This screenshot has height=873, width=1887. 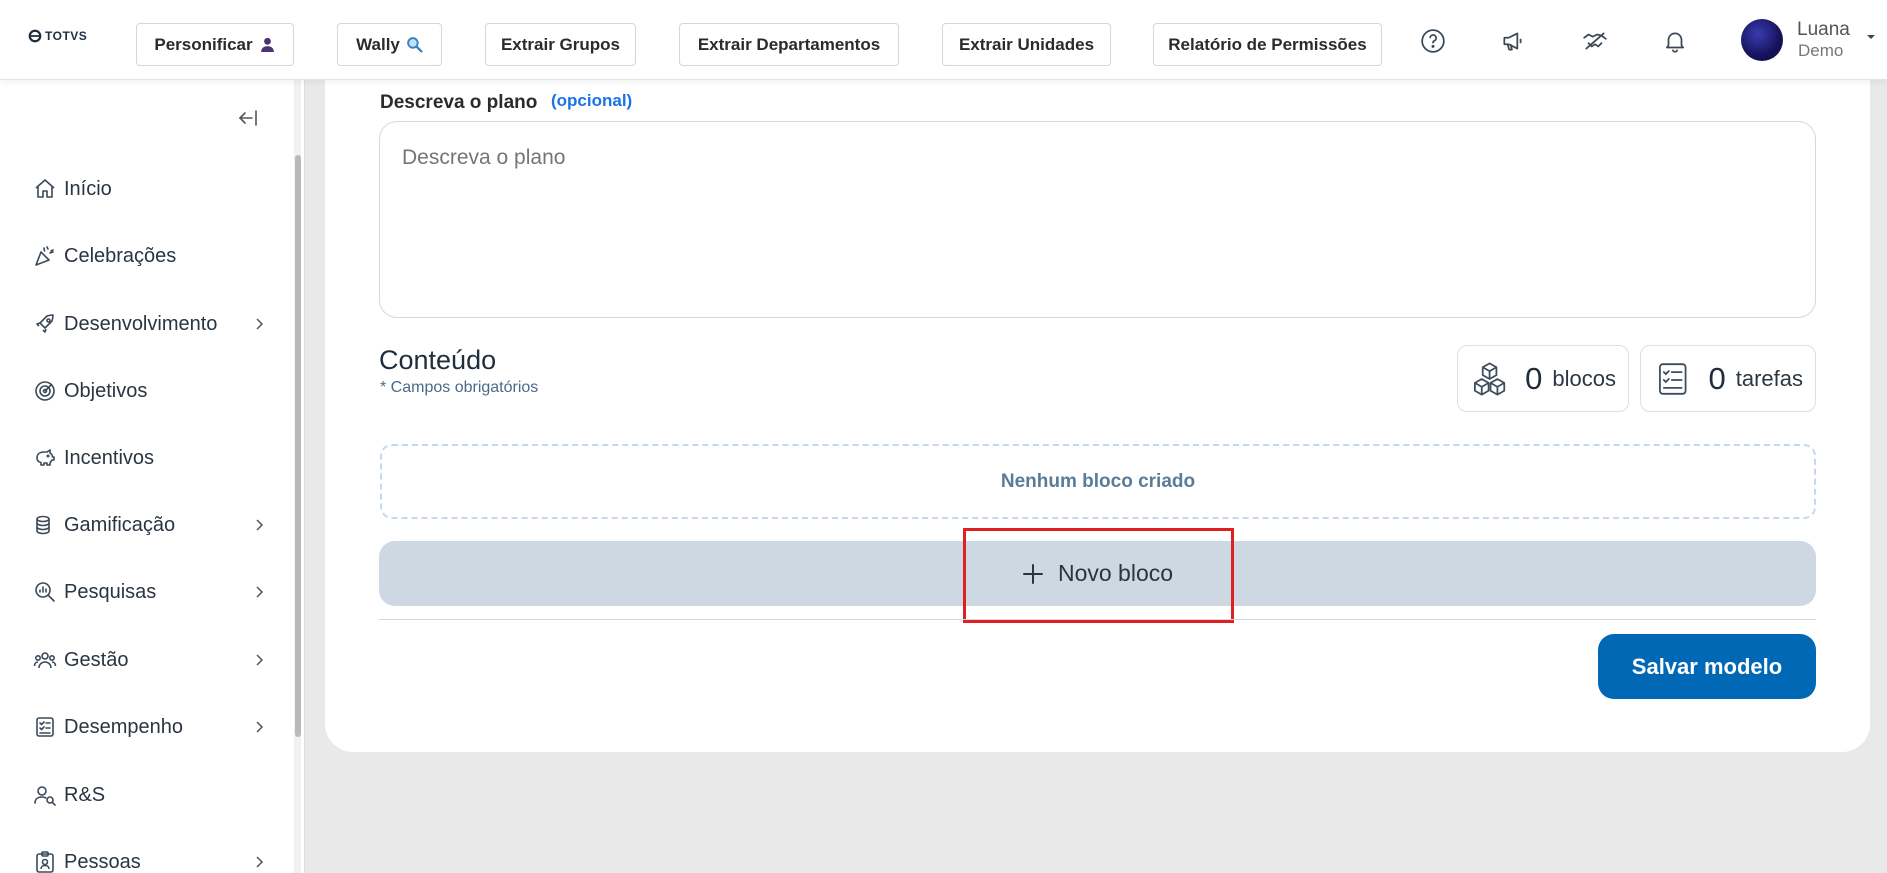 I want to click on new-block-label: Novo bloco, so click(x=1115, y=573).